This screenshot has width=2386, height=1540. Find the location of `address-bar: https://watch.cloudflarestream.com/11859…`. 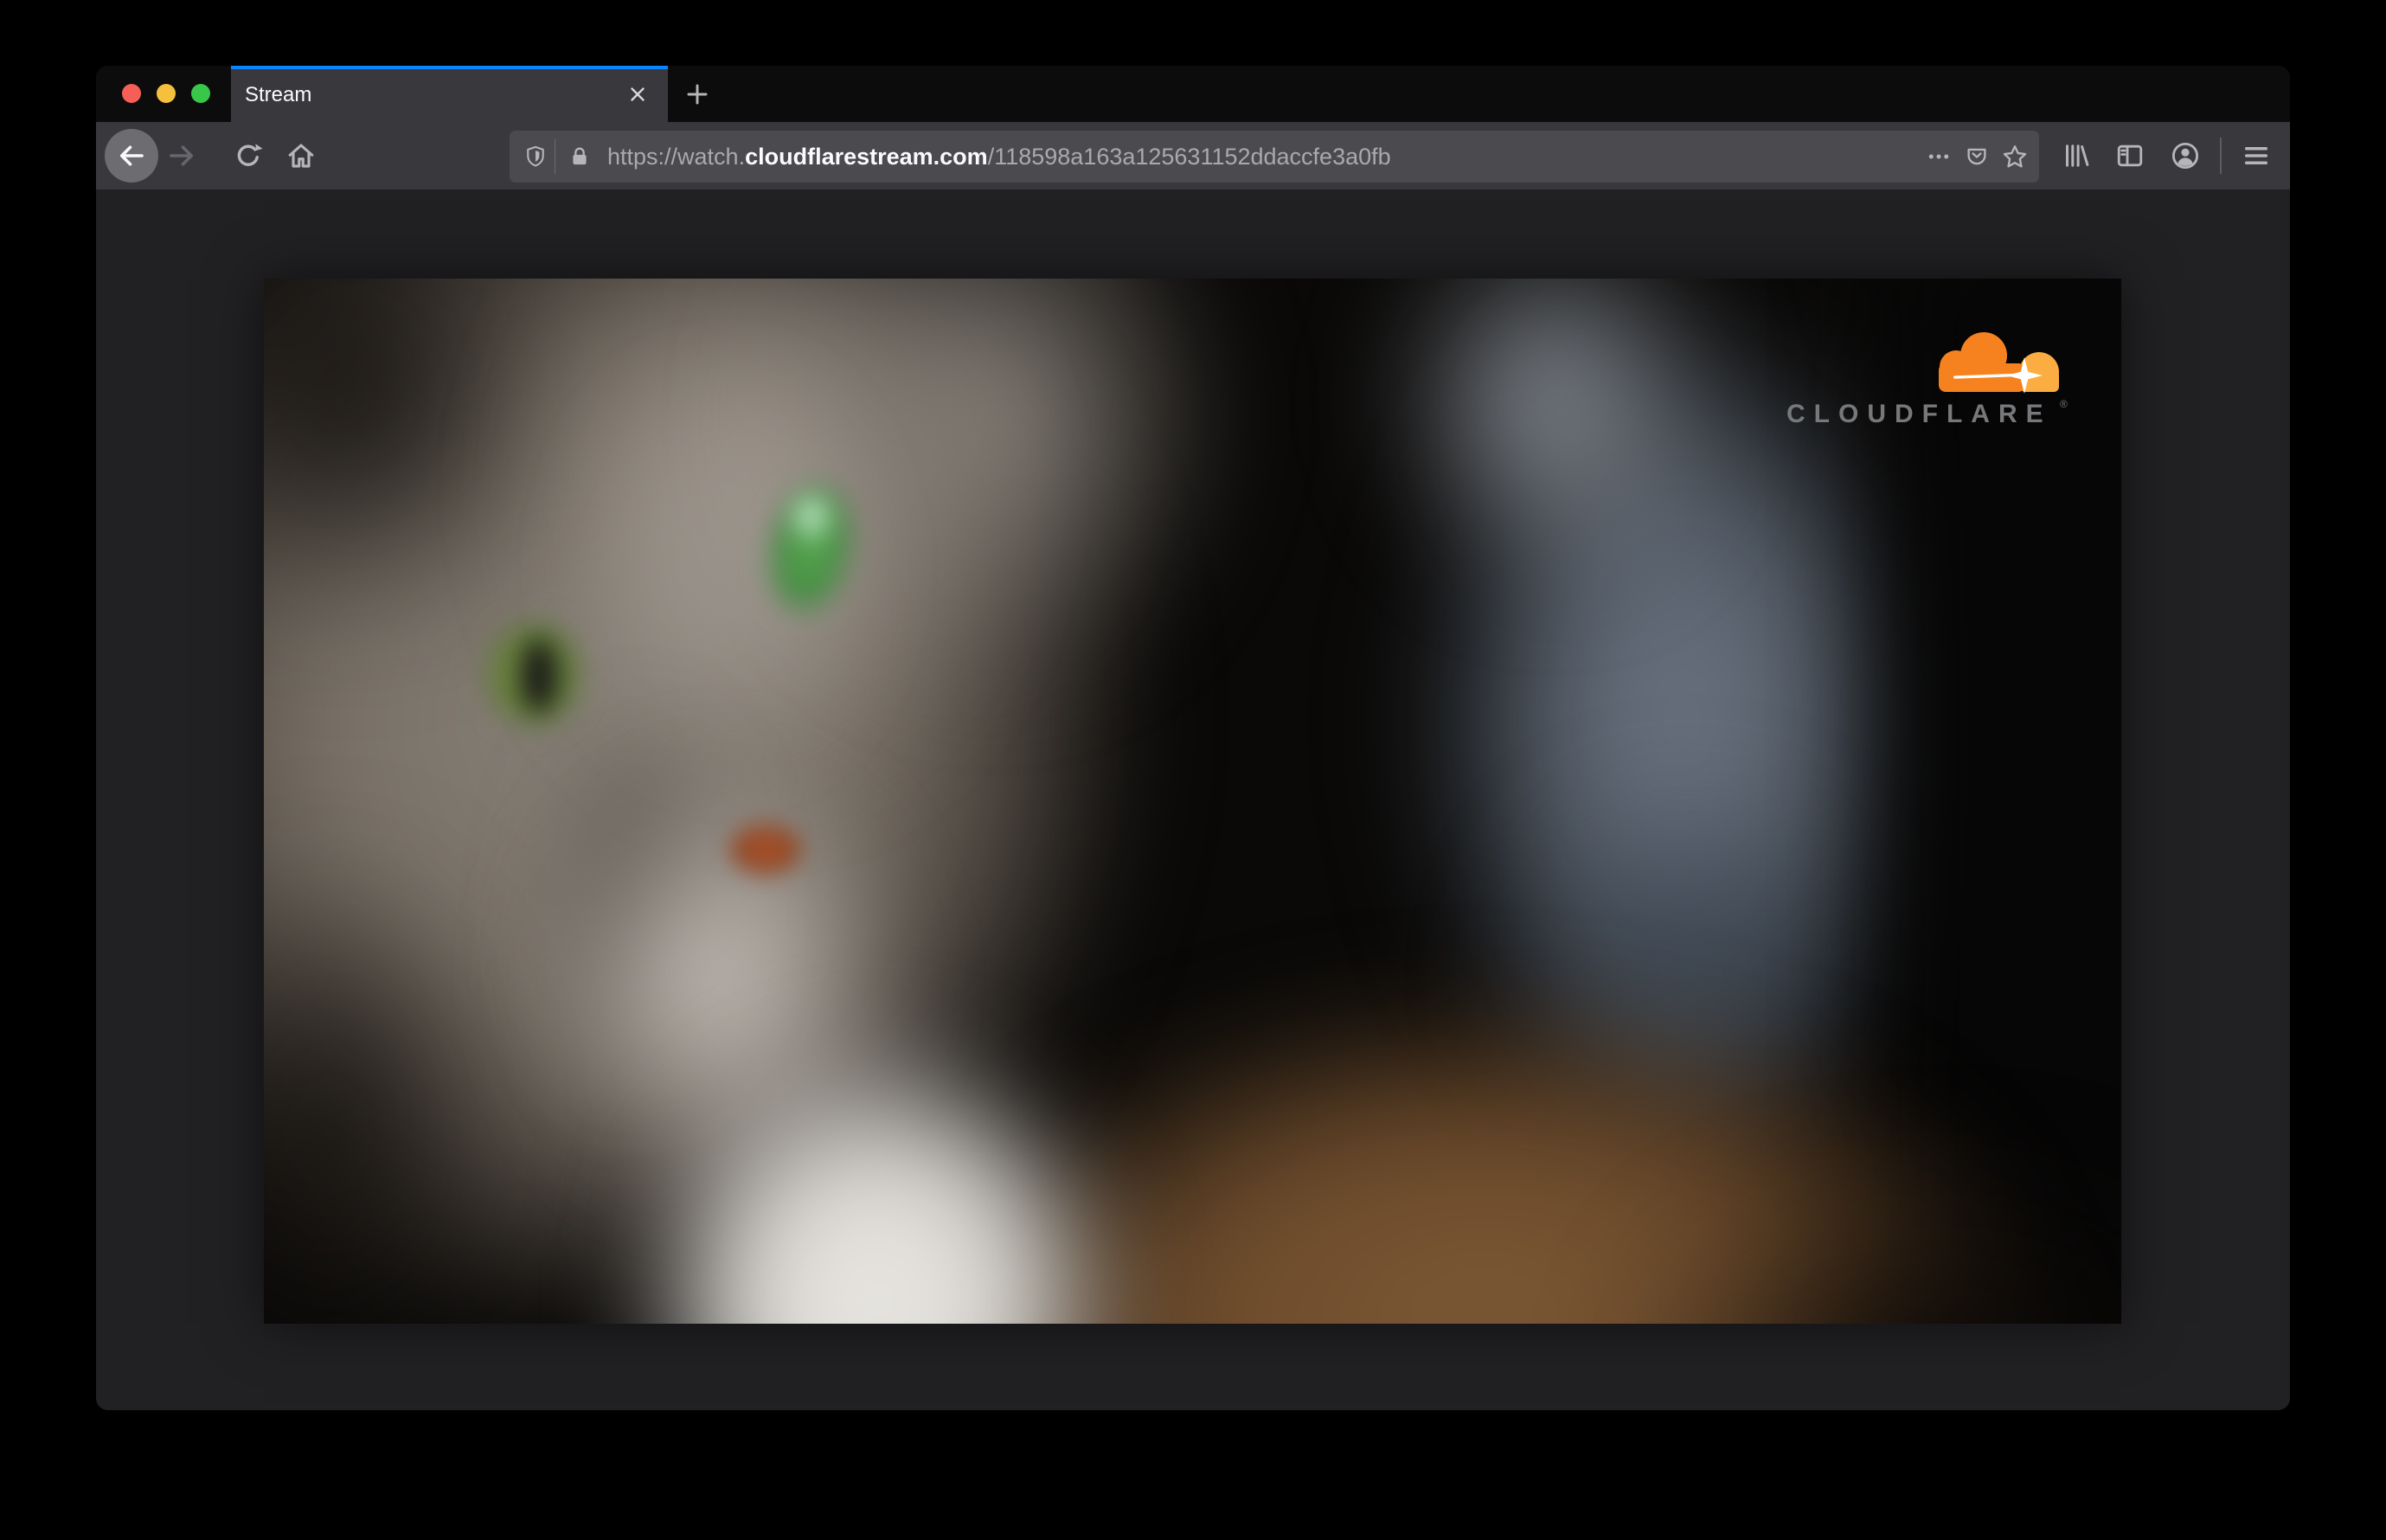

address-bar: https://watch.cloudflarestream.com/11859… is located at coordinates (1275, 157).